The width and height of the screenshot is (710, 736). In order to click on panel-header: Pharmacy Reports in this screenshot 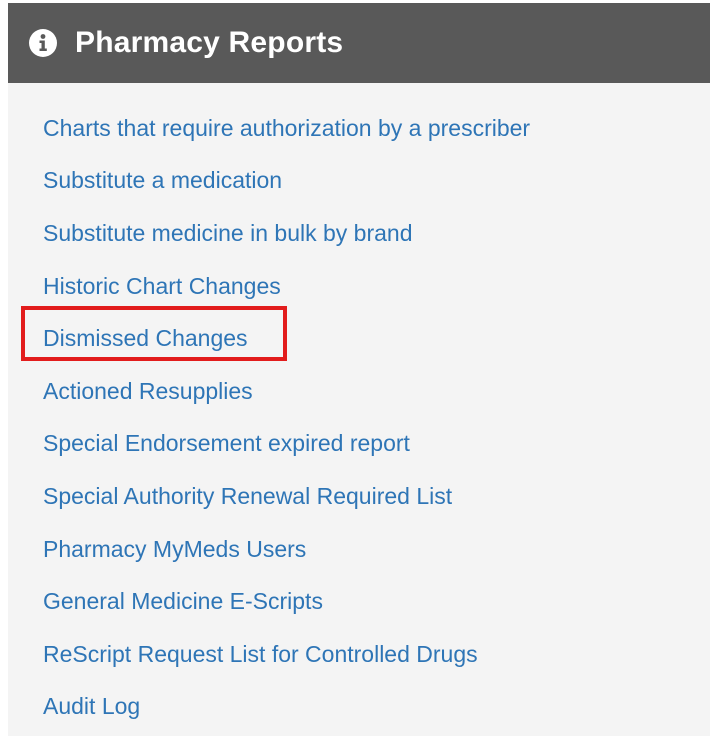, I will do `click(359, 43)`.